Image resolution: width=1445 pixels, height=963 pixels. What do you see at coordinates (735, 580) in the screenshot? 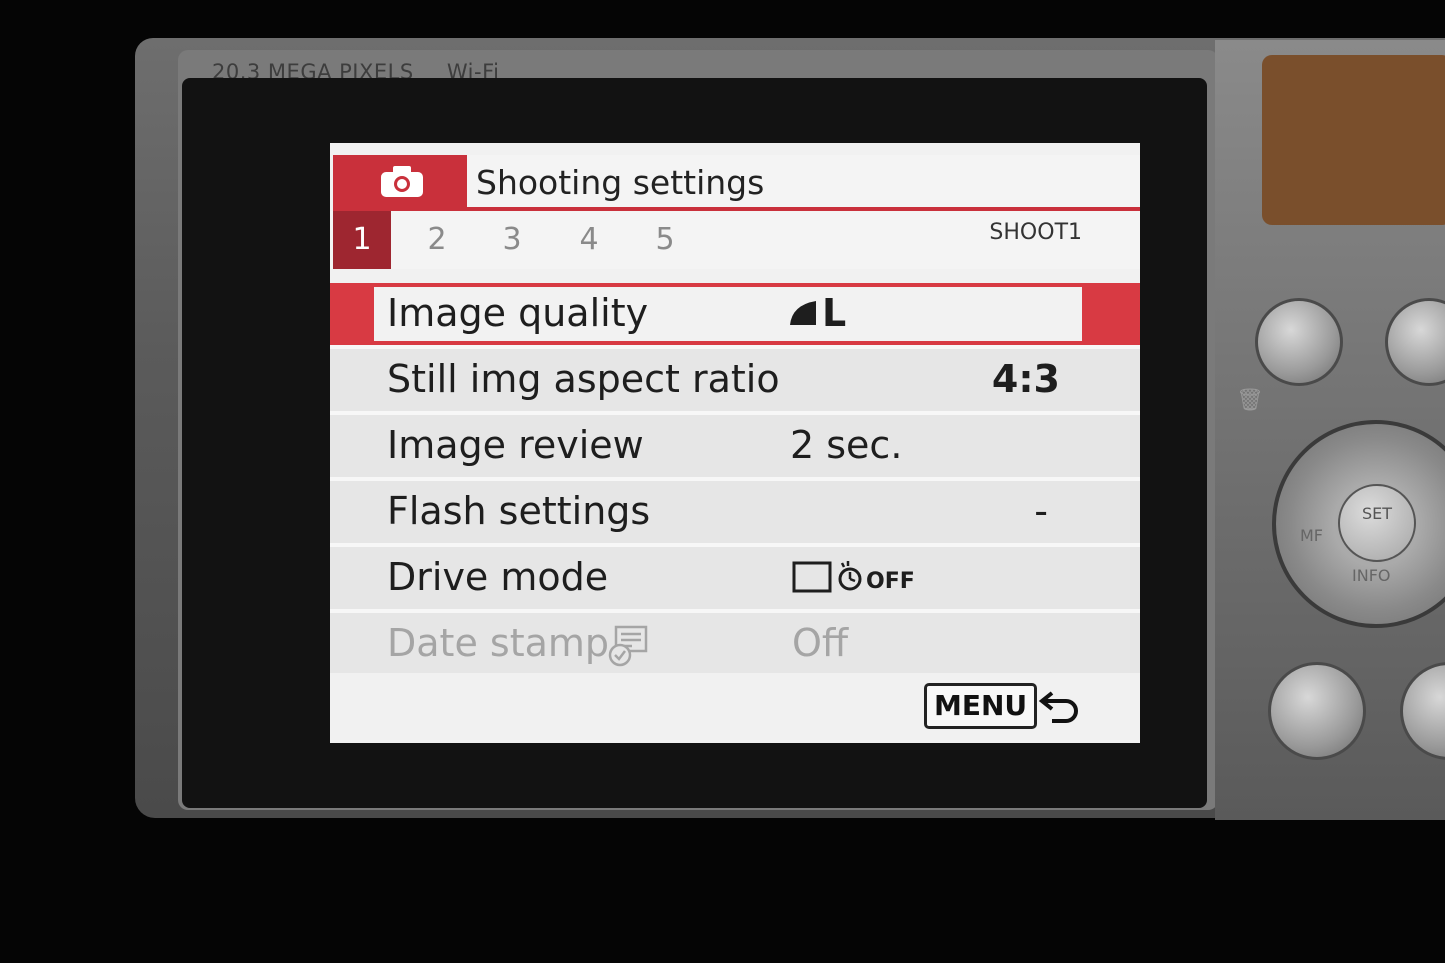
I see `menu-item-drive-mode: Drive mode OFF` at bounding box center [735, 580].